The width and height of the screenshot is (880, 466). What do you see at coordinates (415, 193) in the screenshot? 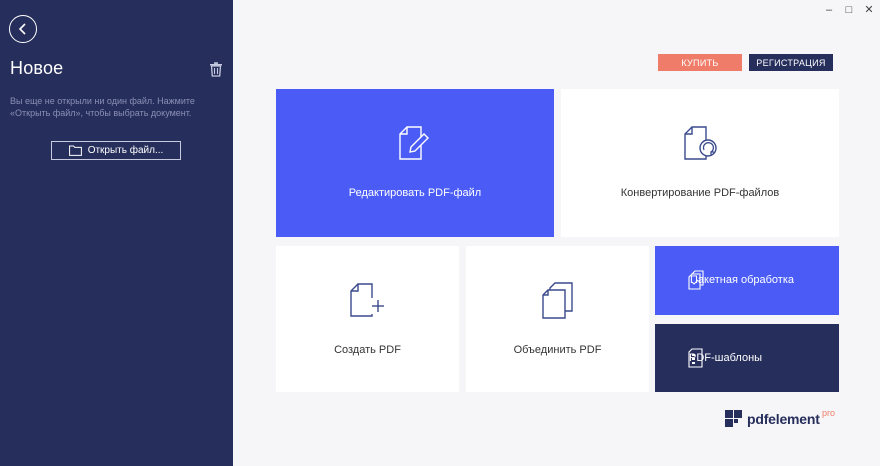
I see `tile-edit-label: Редактировать PDF-файл` at bounding box center [415, 193].